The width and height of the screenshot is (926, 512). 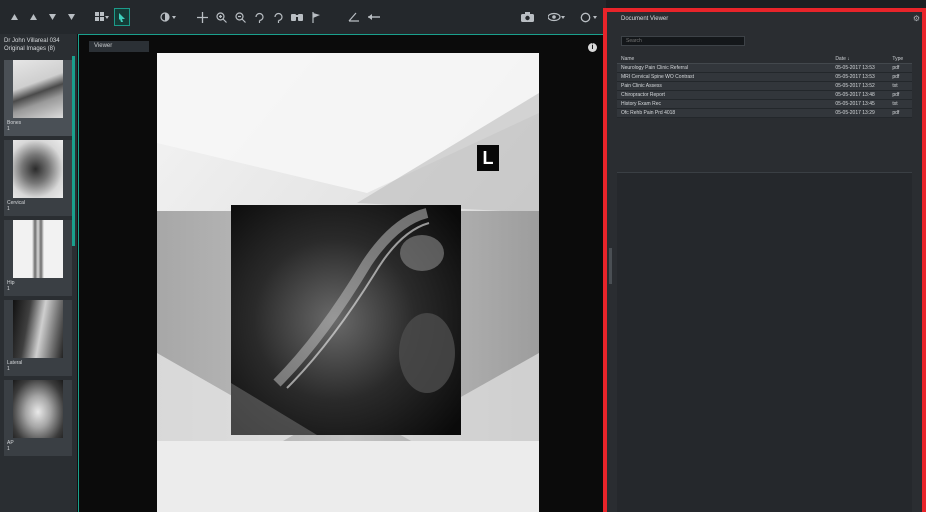 I want to click on series-item: Lateral 1, so click(x=38, y=338).